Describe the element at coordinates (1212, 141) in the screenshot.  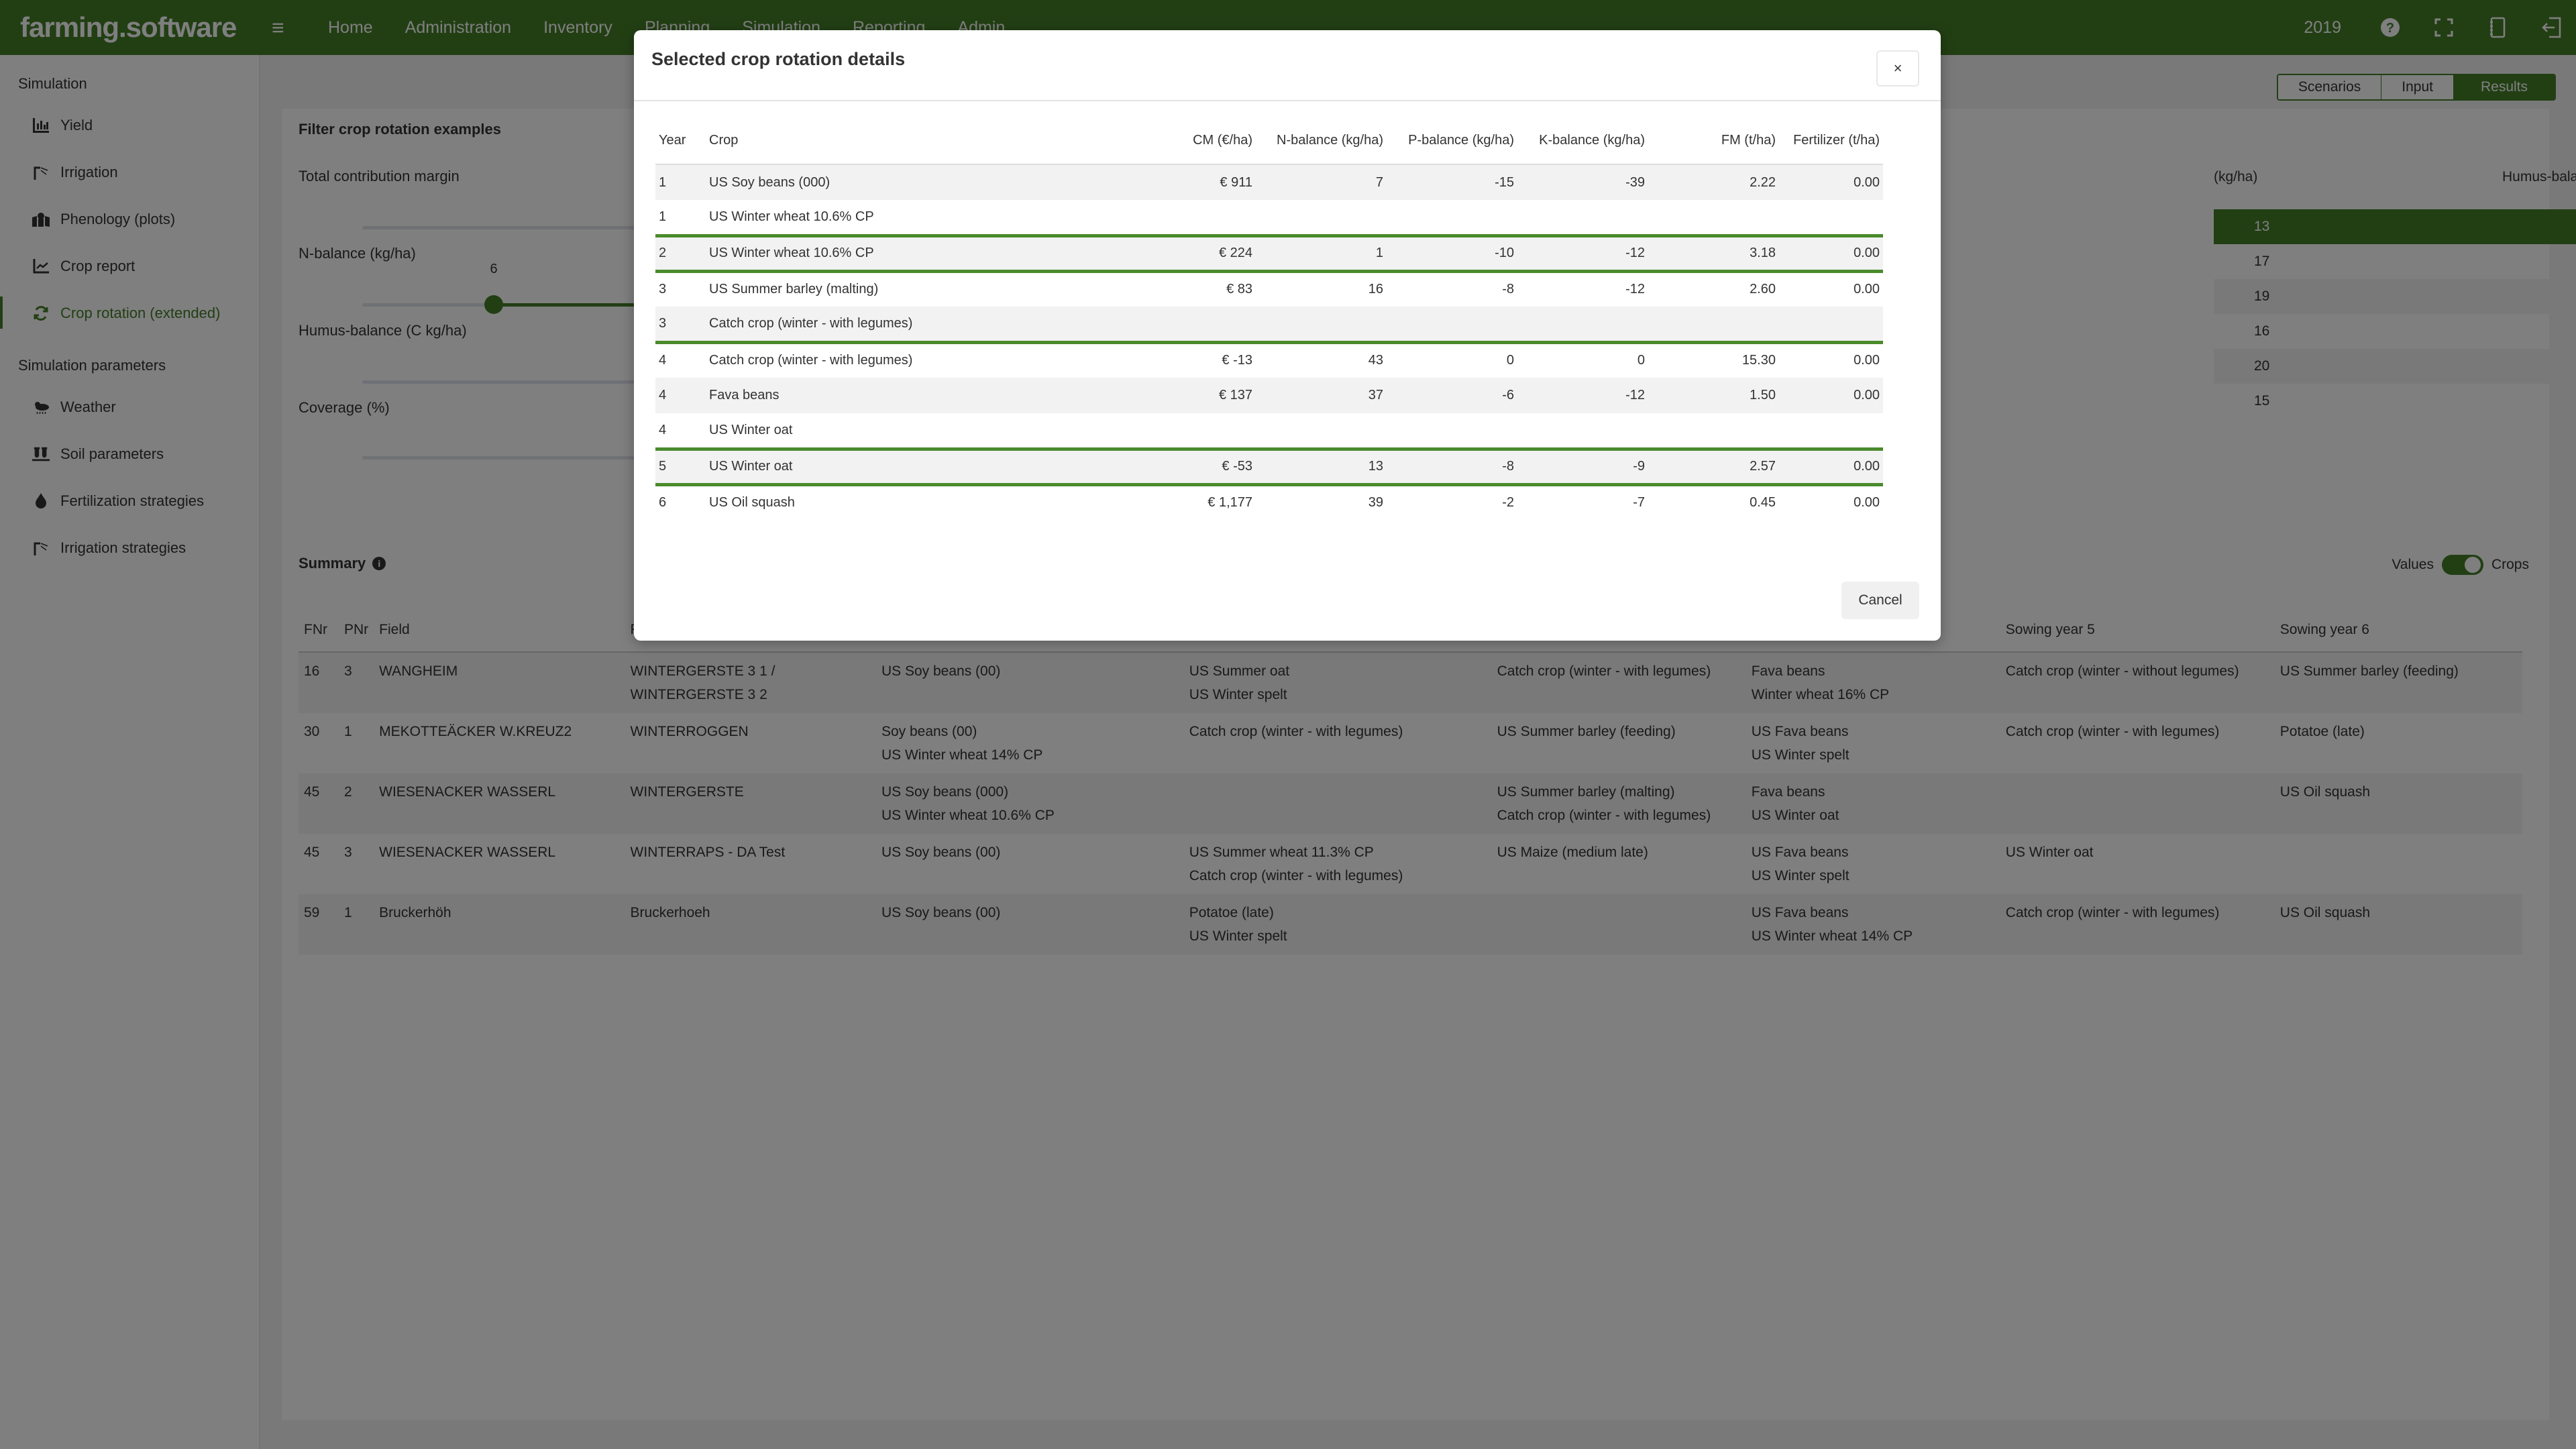
I see `details-header-cell: CM (€/ha)` at that location.